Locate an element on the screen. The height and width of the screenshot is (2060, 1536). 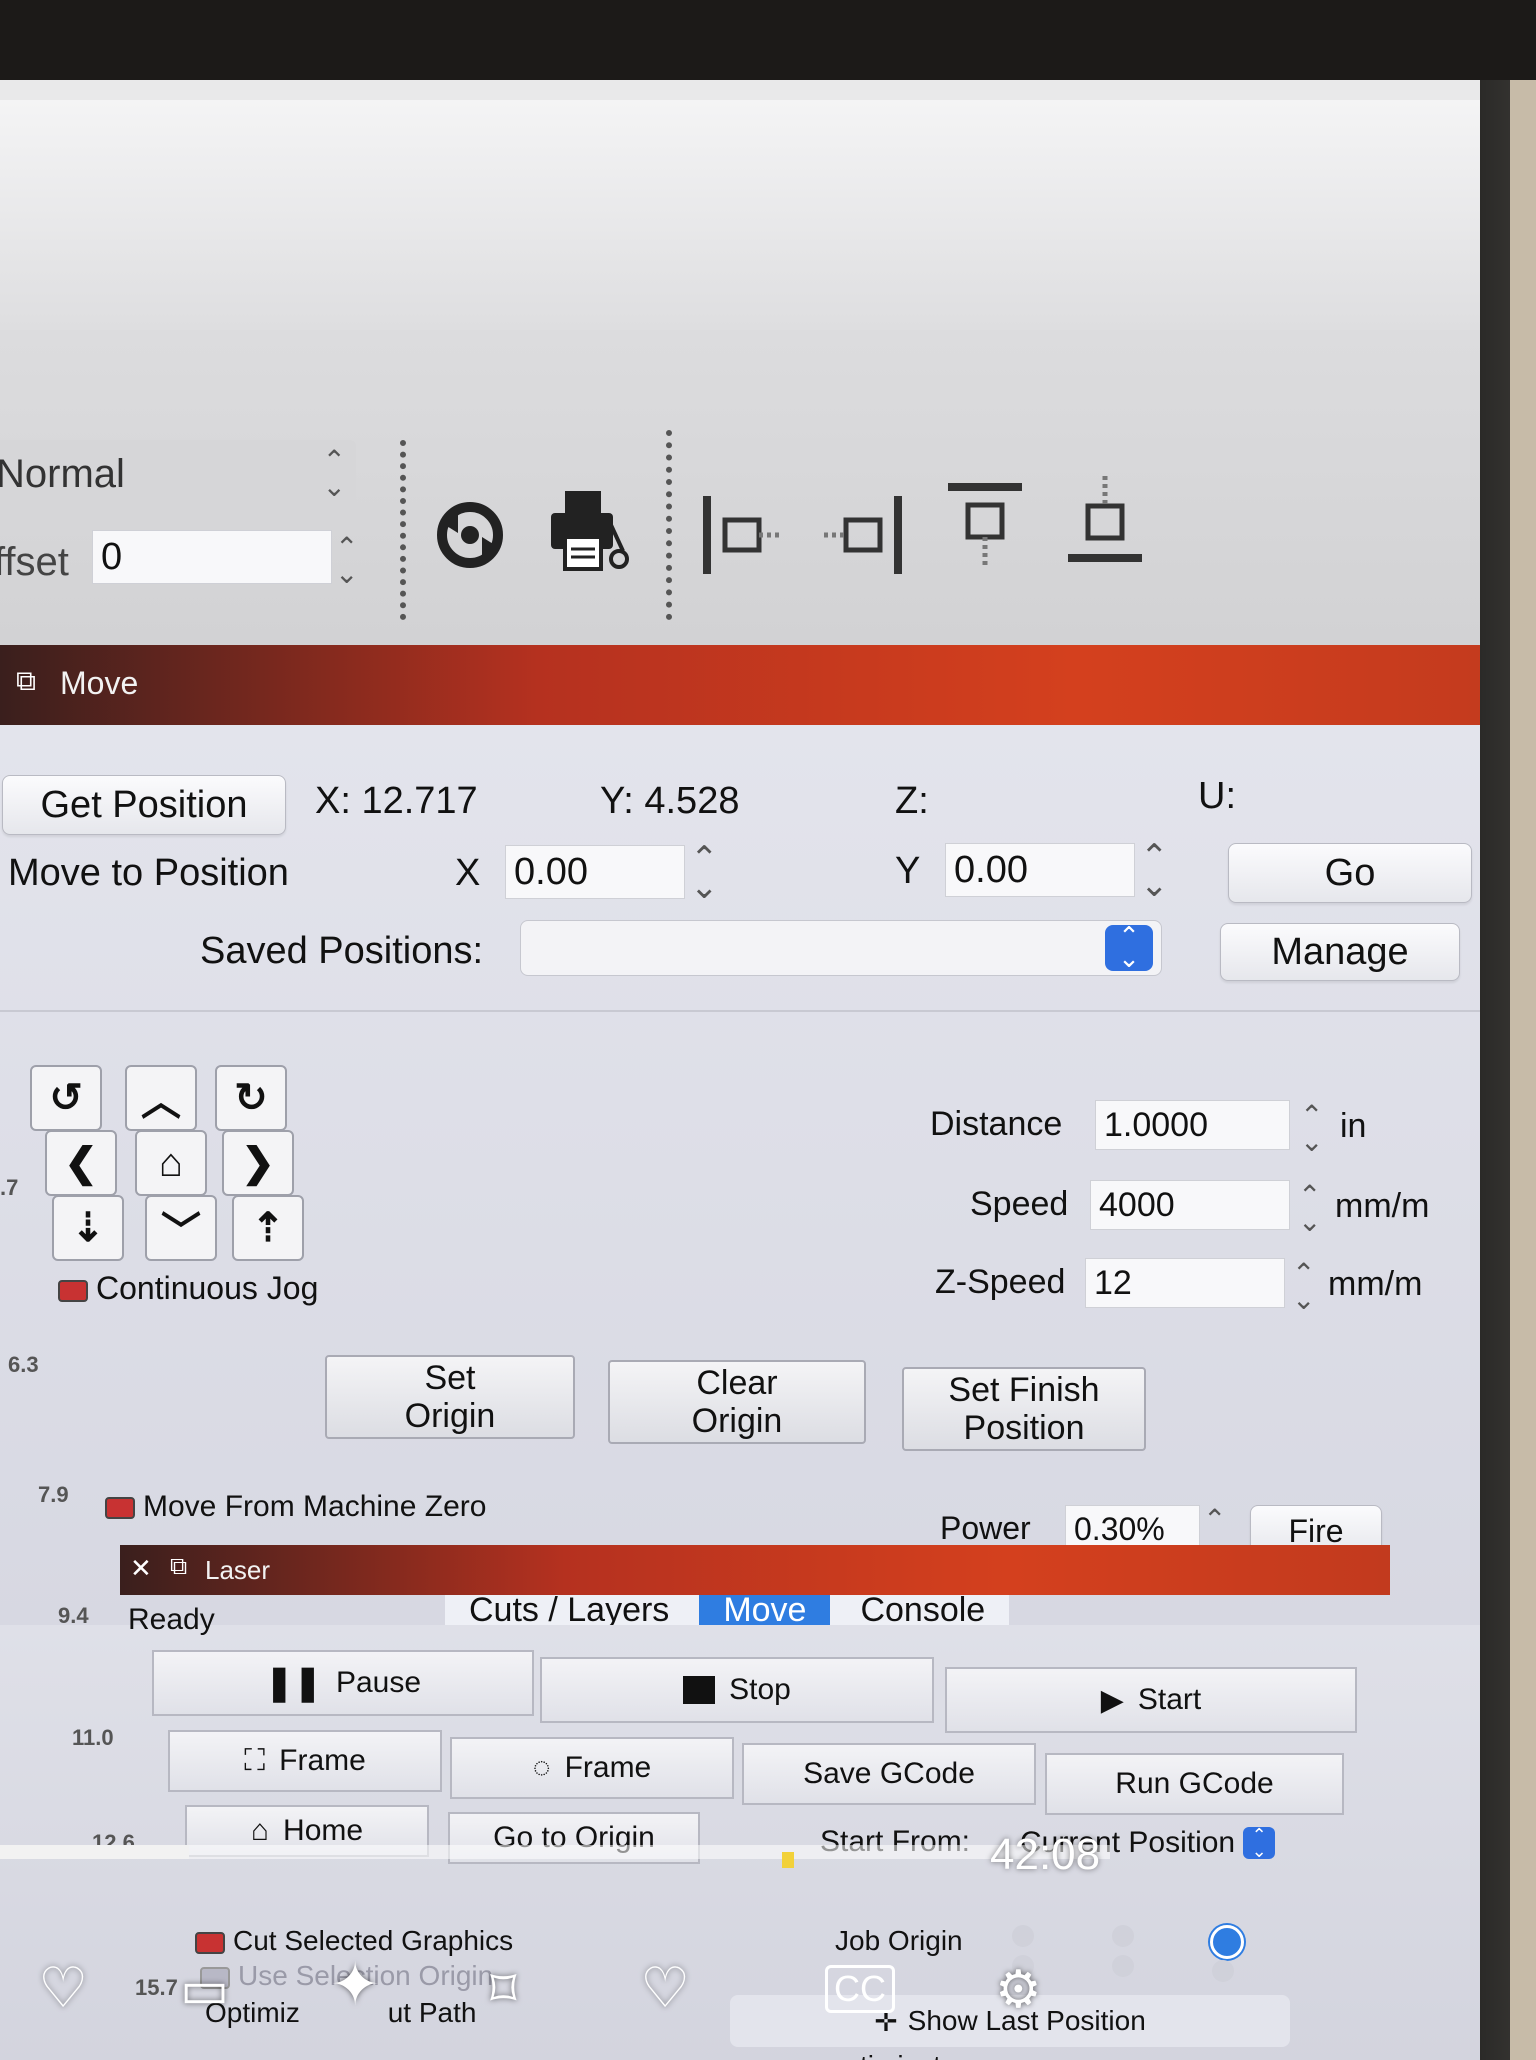
video-chapter-marker is located at coordinates (788, 1860).